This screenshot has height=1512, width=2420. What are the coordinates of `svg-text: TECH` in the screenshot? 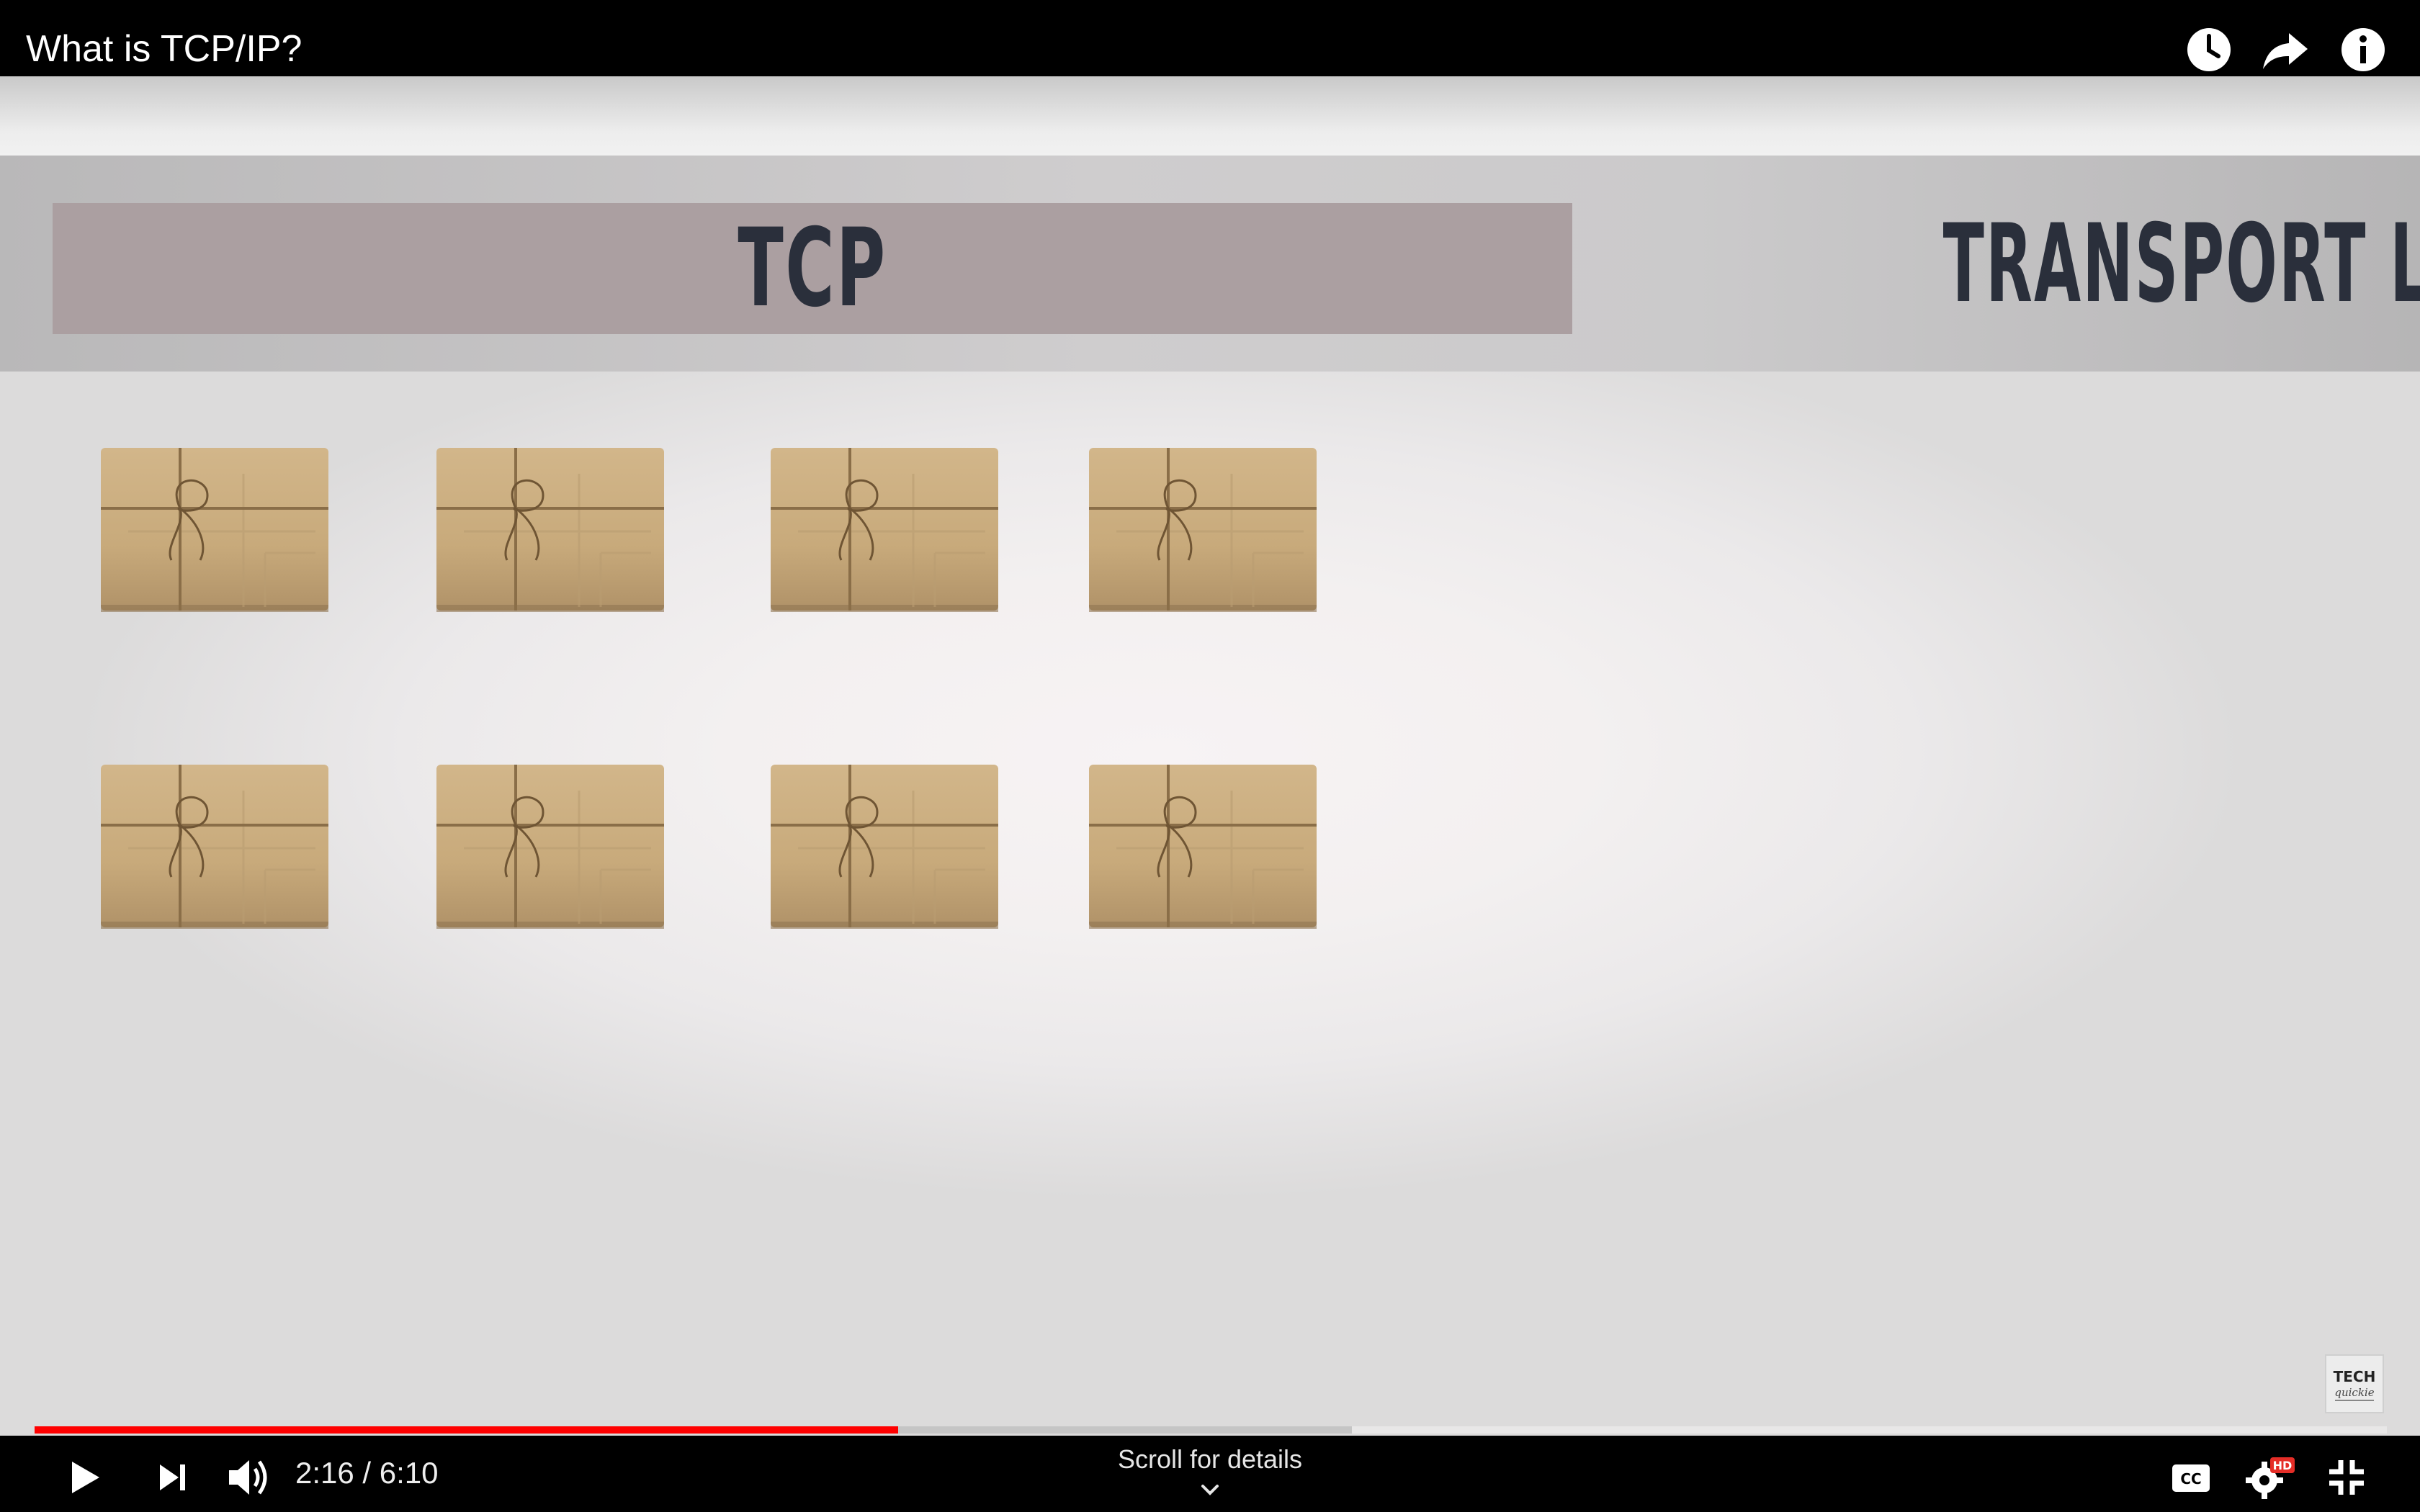 It's located at (2355, 1376).